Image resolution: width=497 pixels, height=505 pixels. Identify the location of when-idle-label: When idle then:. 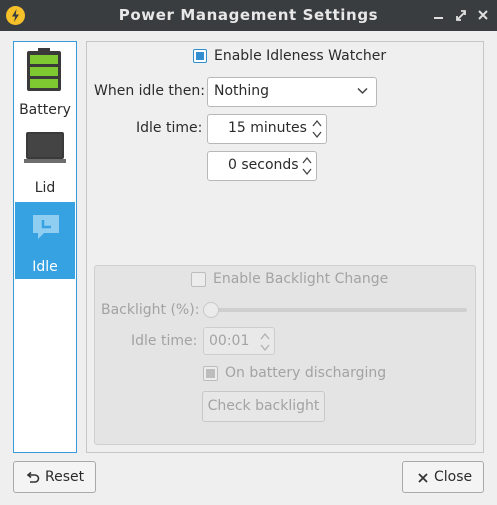
(149, 91).